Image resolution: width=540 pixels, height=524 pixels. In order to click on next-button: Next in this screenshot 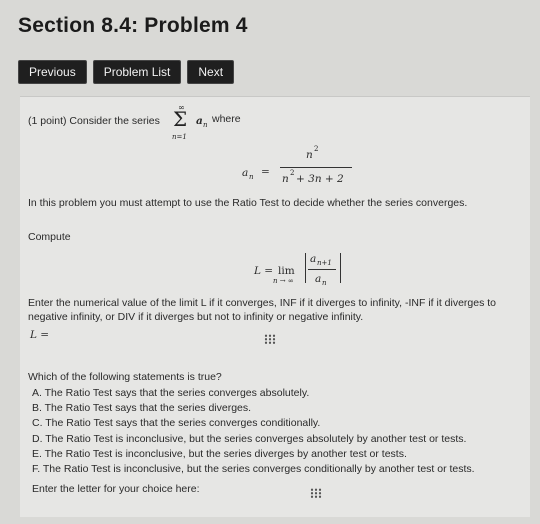, I will do `click(211, 72)`.